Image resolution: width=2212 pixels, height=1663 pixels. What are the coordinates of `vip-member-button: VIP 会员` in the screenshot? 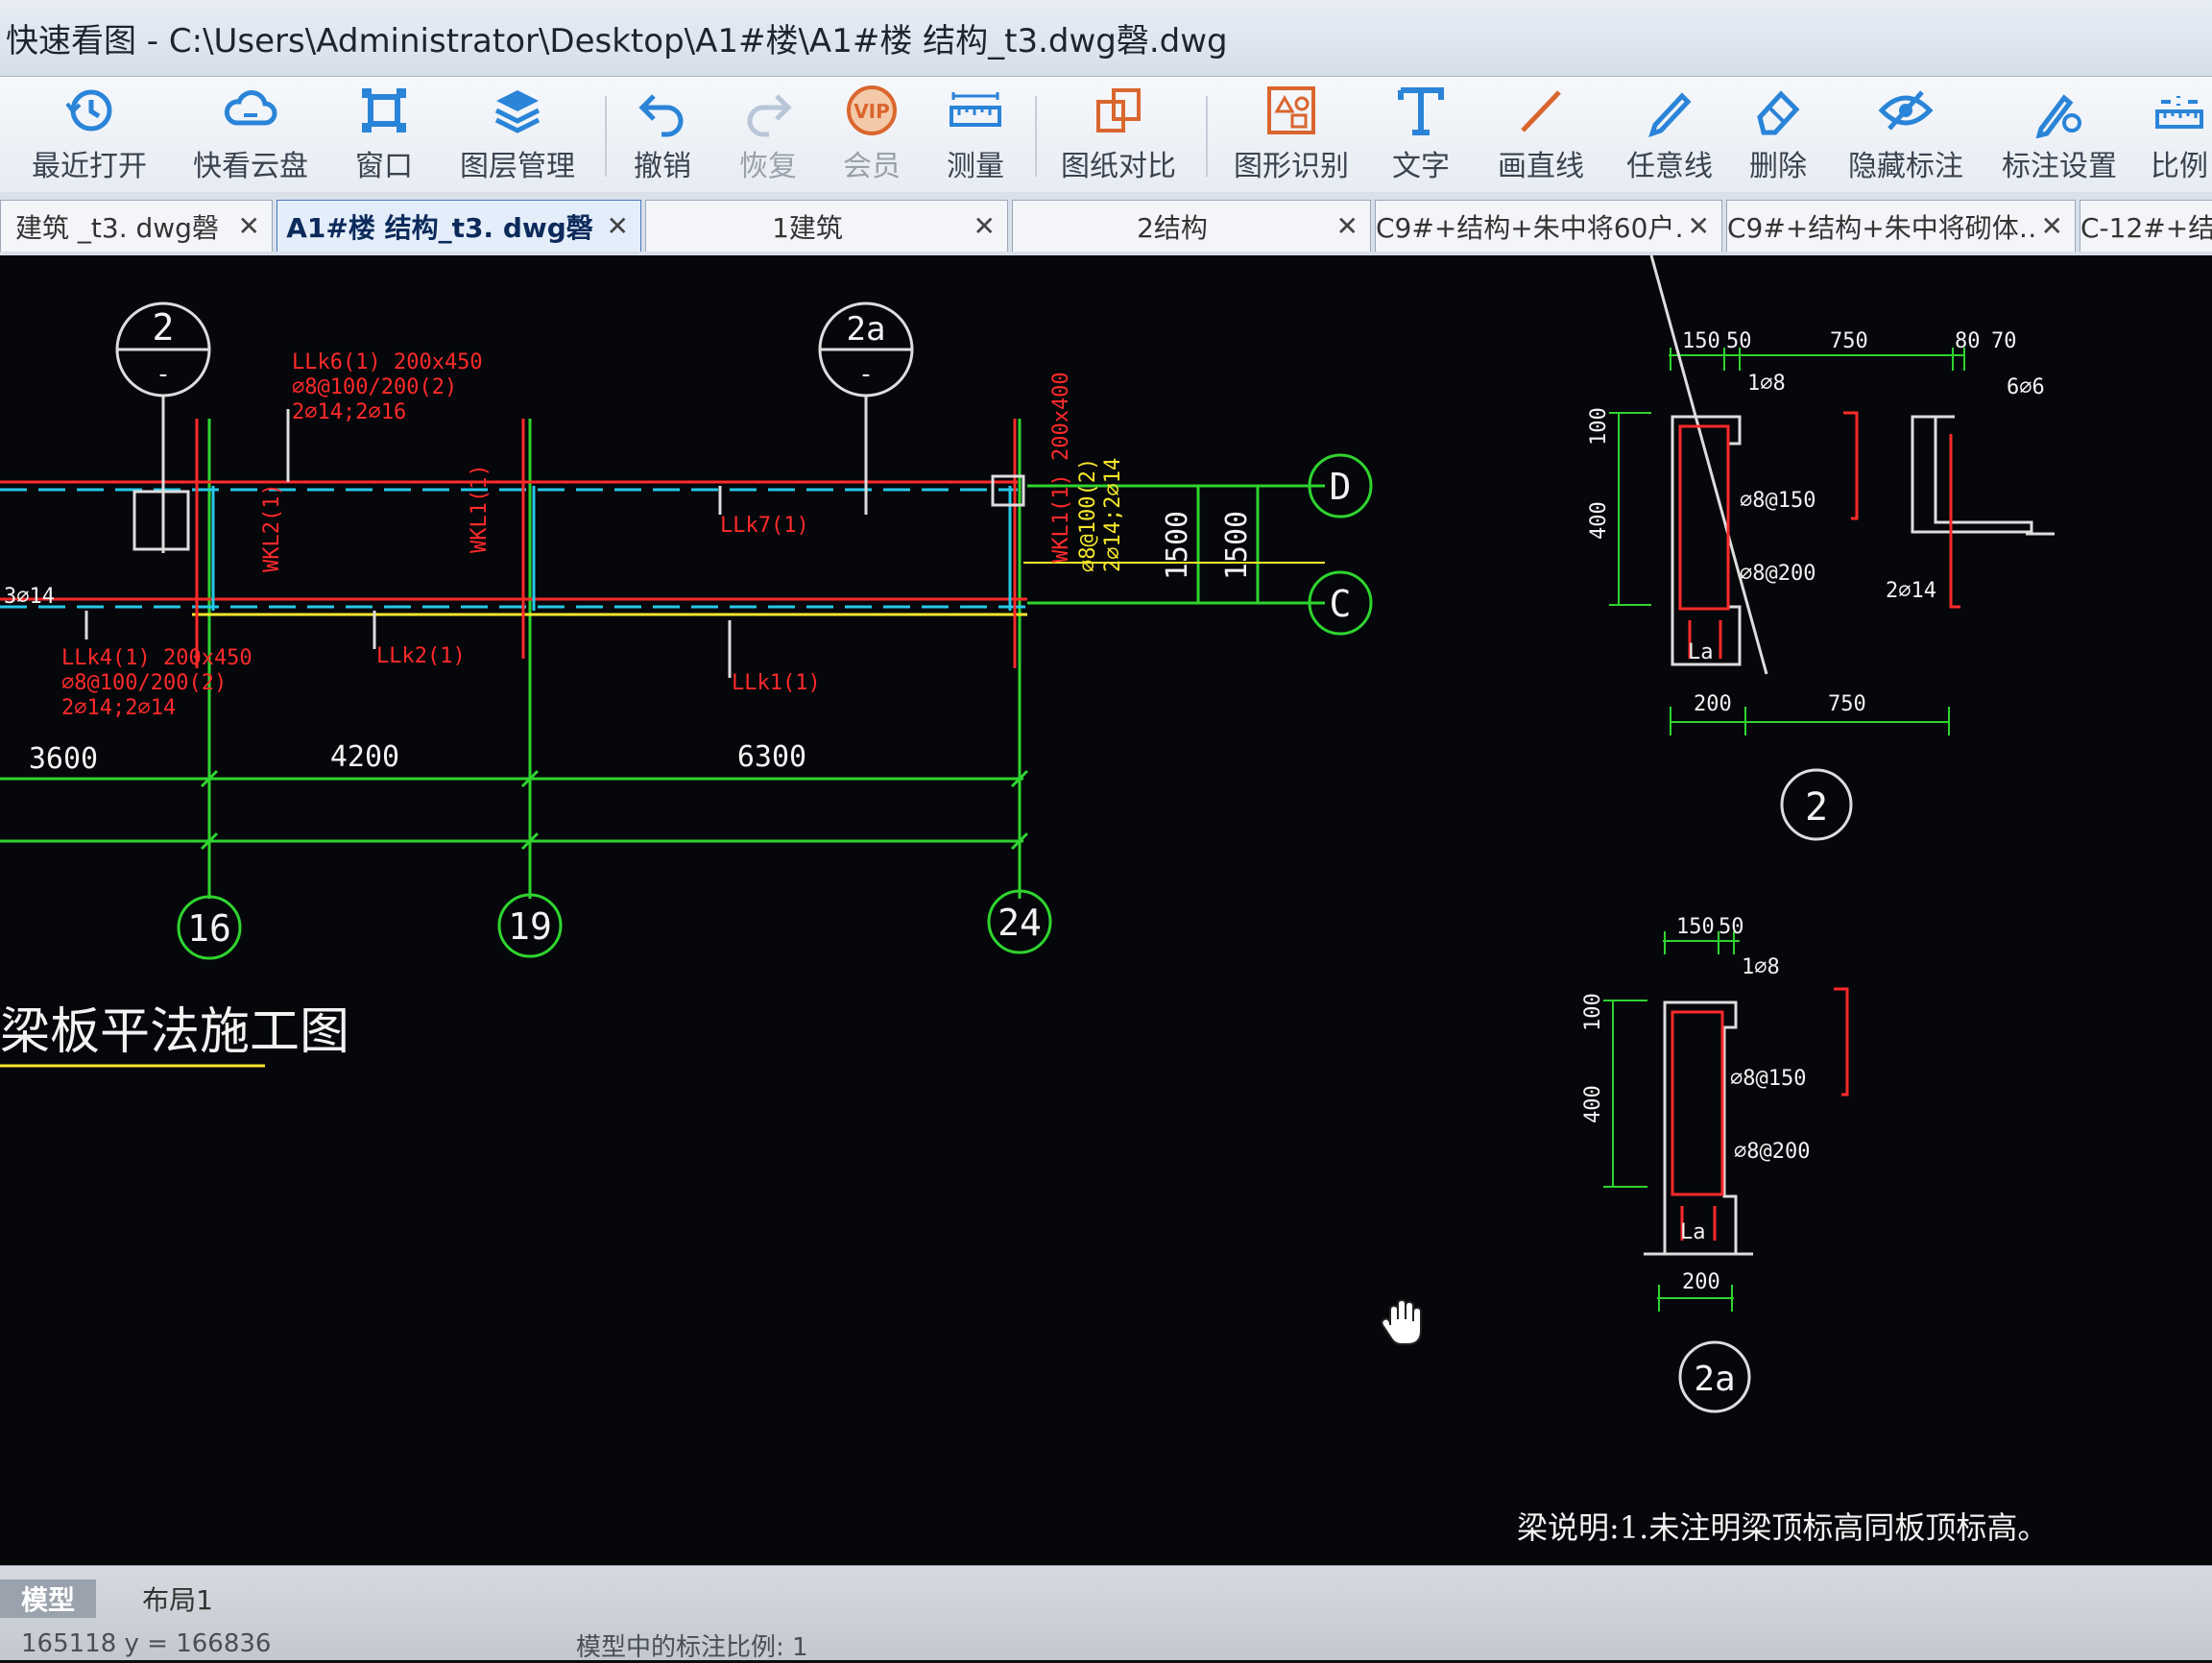 It's located at (871, 135).